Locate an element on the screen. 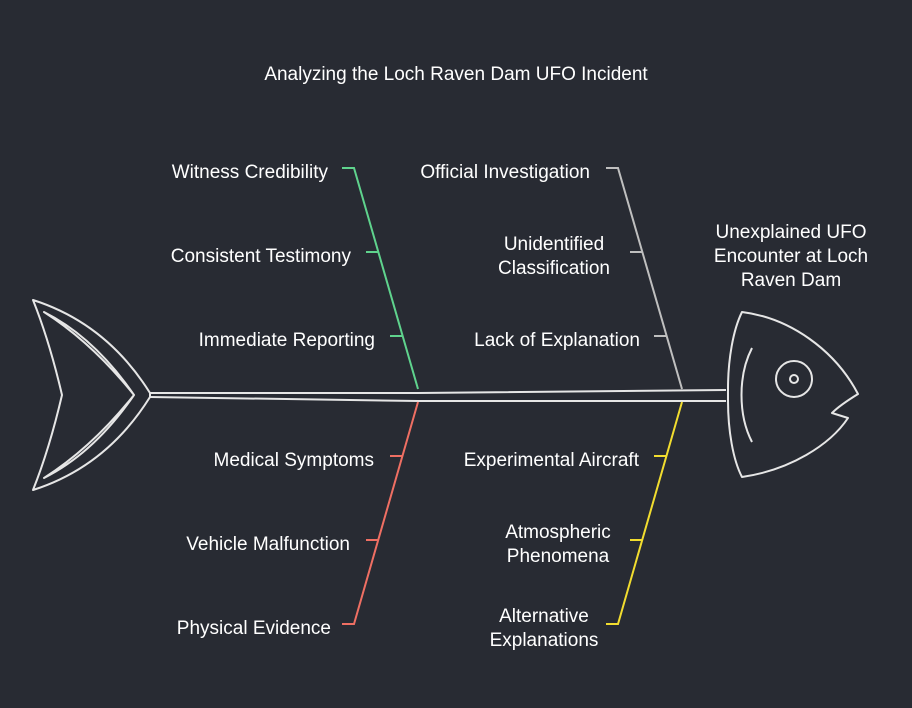 Image resolution: width=912 pixels, height=708 pixels. cause-label: Alternative Explanations is located at coordinates (544, 628).